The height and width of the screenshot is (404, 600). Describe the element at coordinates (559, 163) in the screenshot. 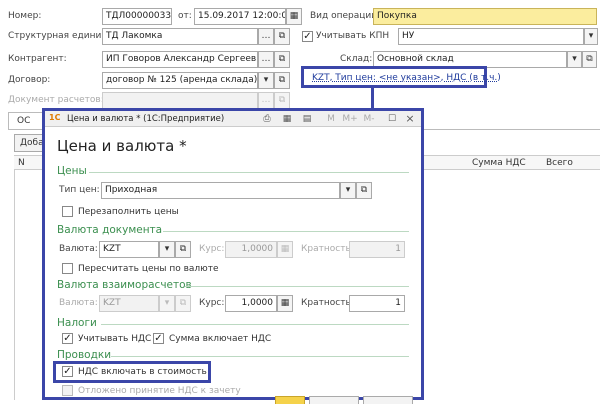

I see `col-total: Всего` at that location.